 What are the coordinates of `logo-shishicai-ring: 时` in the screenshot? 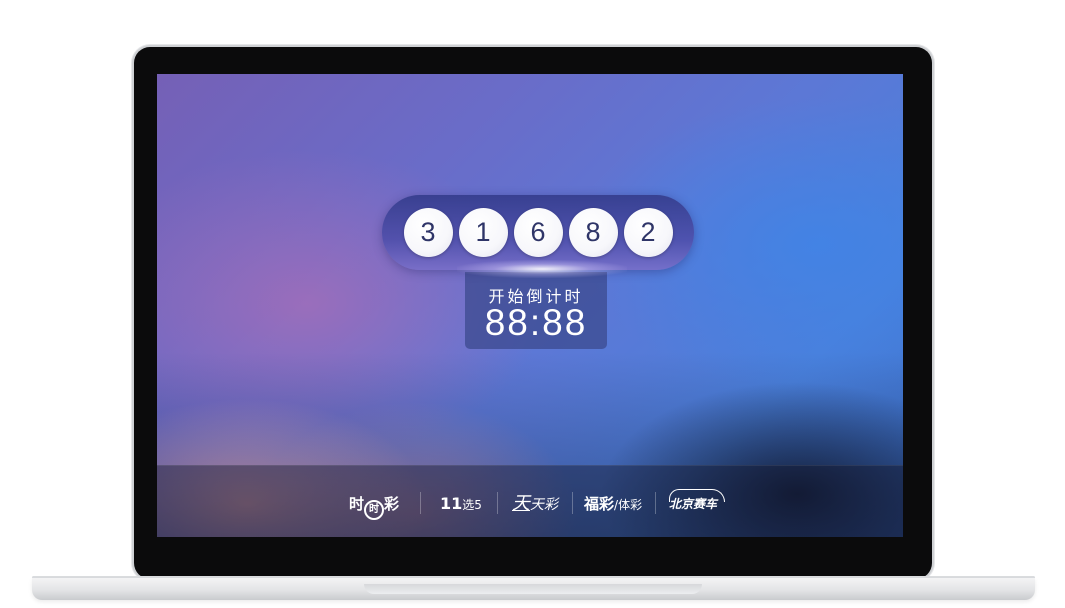 It's located at (374, 510).